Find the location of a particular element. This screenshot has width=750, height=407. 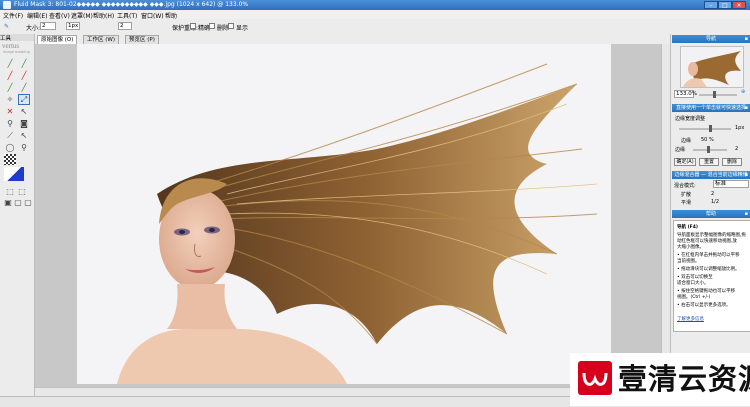

pointer-icon: ↖ is located at coordinates (24, 135).